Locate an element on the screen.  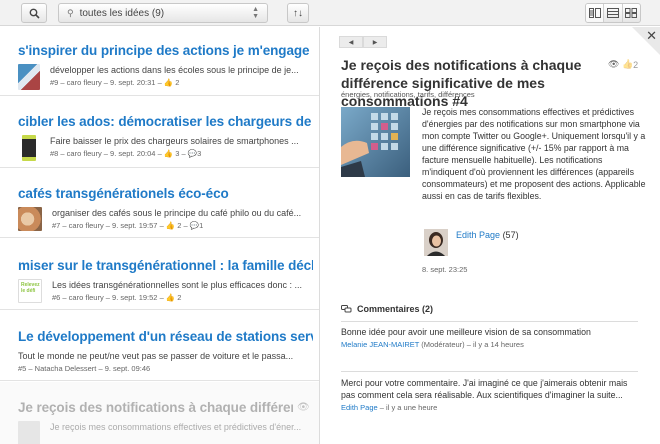
previous-idea-button: ◀ is located at coordinates (351, 42).